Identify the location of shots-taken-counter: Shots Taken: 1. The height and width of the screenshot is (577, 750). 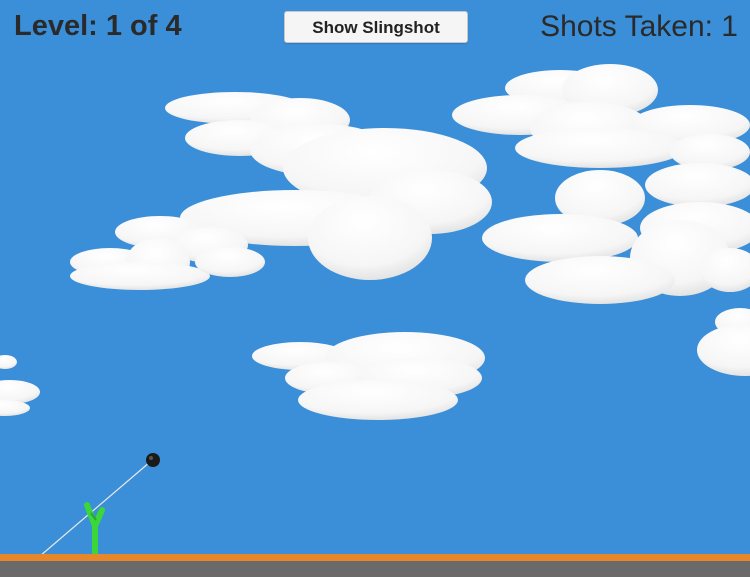
(639, 26).